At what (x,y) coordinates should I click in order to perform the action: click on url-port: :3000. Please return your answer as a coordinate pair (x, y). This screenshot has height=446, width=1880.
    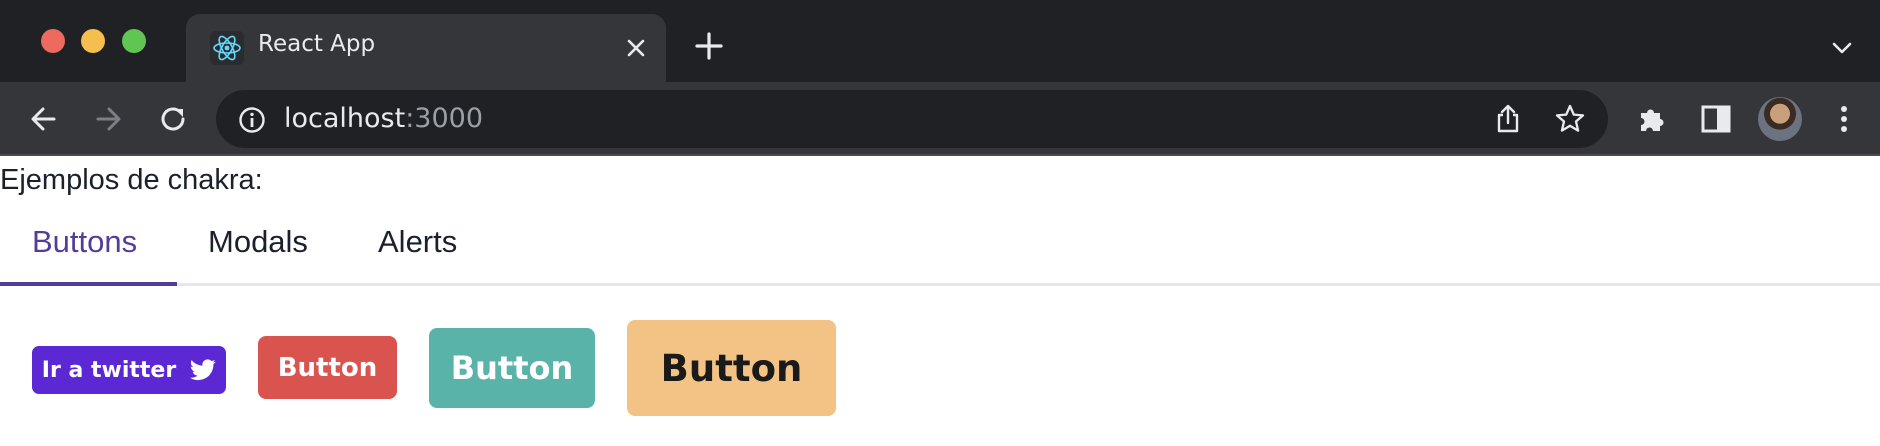
    Looking at the image, I should click on (444, 118).